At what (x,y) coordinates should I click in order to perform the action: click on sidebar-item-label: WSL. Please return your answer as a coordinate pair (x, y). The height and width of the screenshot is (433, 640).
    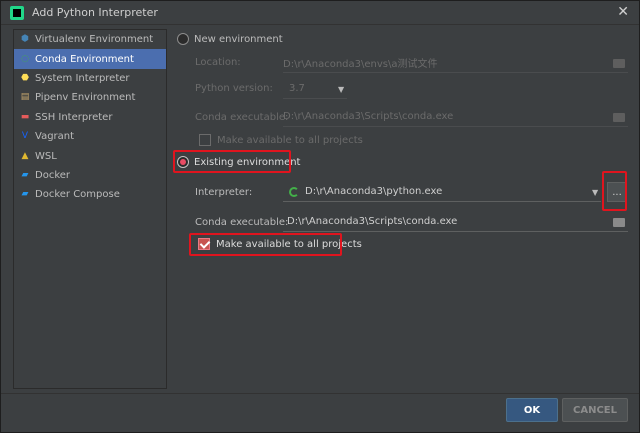
    Looking at the image, I should click on (46, 156).